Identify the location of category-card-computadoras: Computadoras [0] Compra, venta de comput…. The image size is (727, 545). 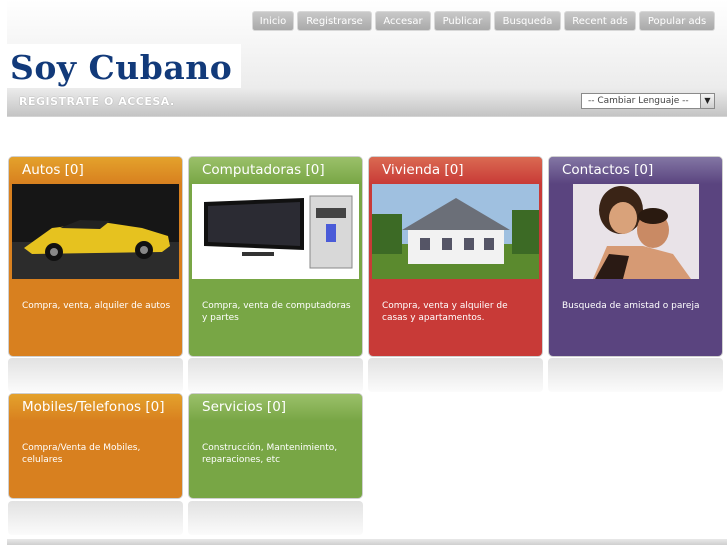
(275, 256).